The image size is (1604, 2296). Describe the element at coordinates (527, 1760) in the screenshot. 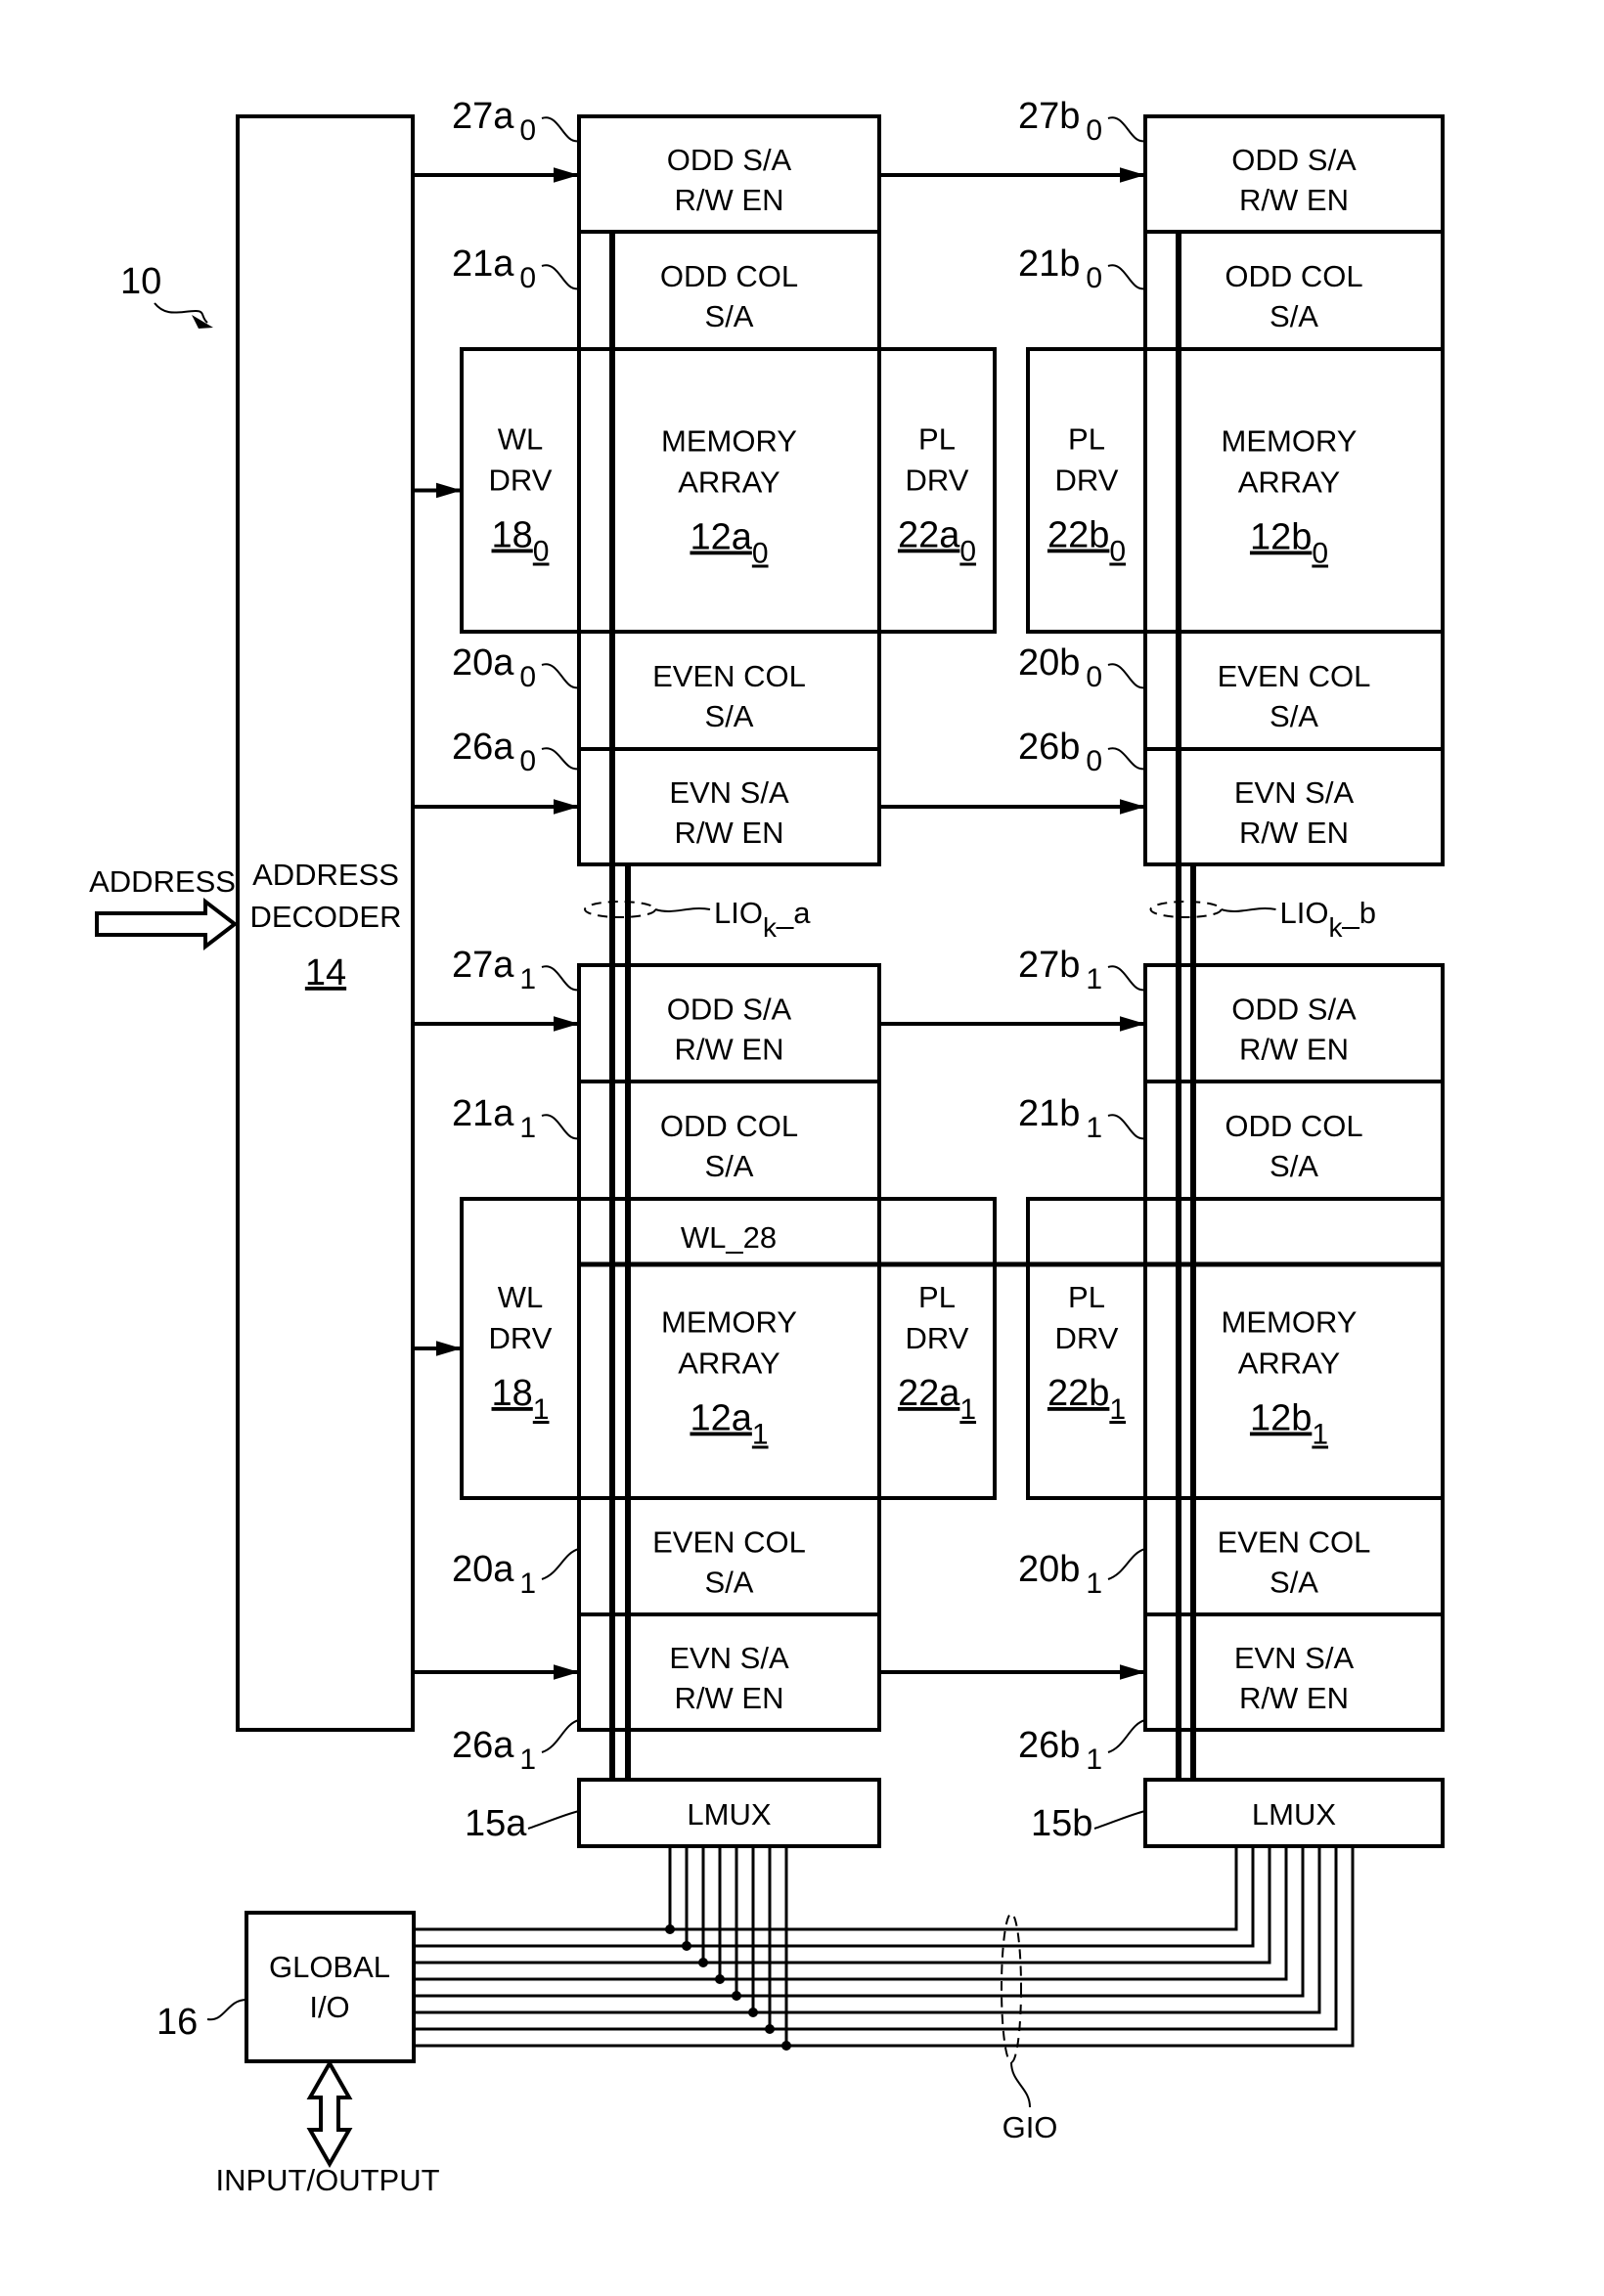

I see `ref-26-sub: 1` at that location.